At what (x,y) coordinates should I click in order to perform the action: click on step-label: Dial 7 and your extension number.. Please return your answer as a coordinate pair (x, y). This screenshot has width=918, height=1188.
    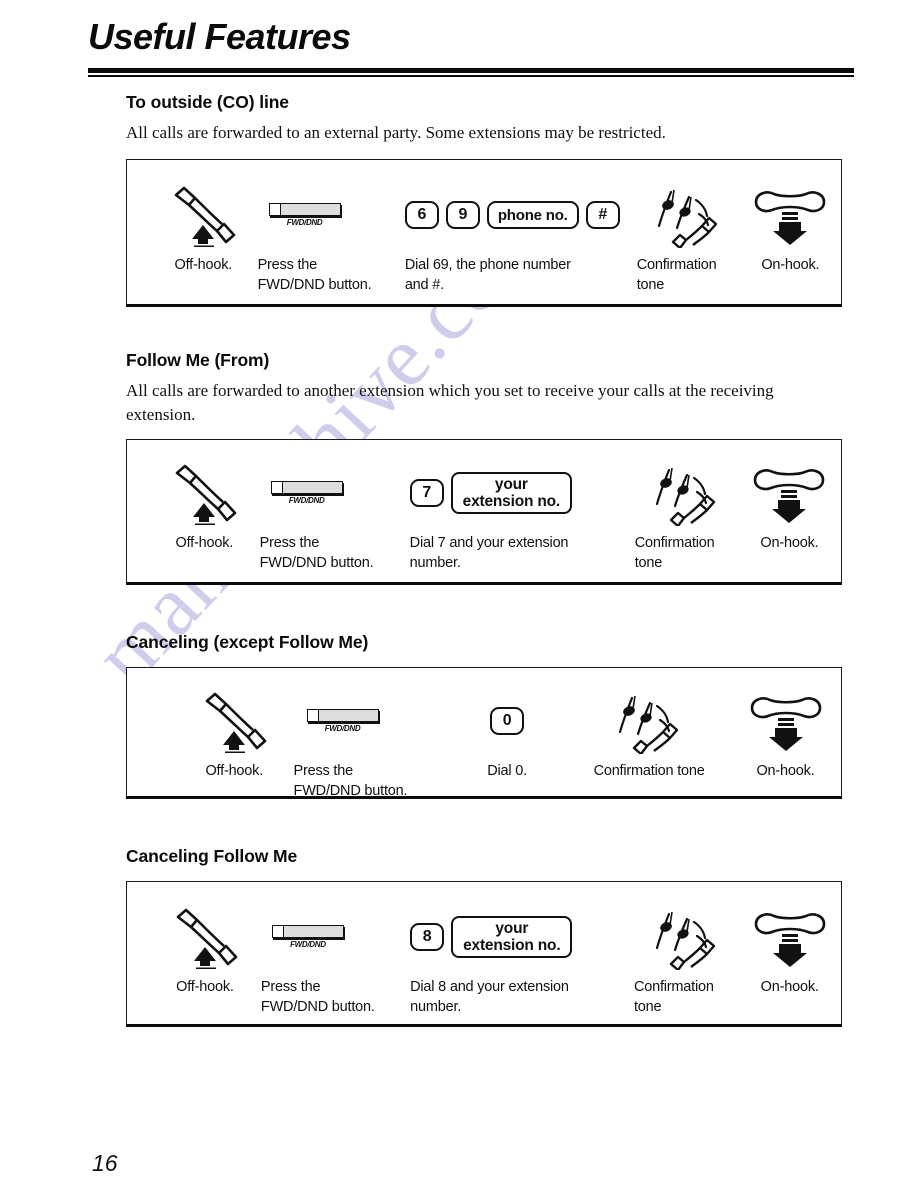
    Looking at the image, I should click on (489, 553).